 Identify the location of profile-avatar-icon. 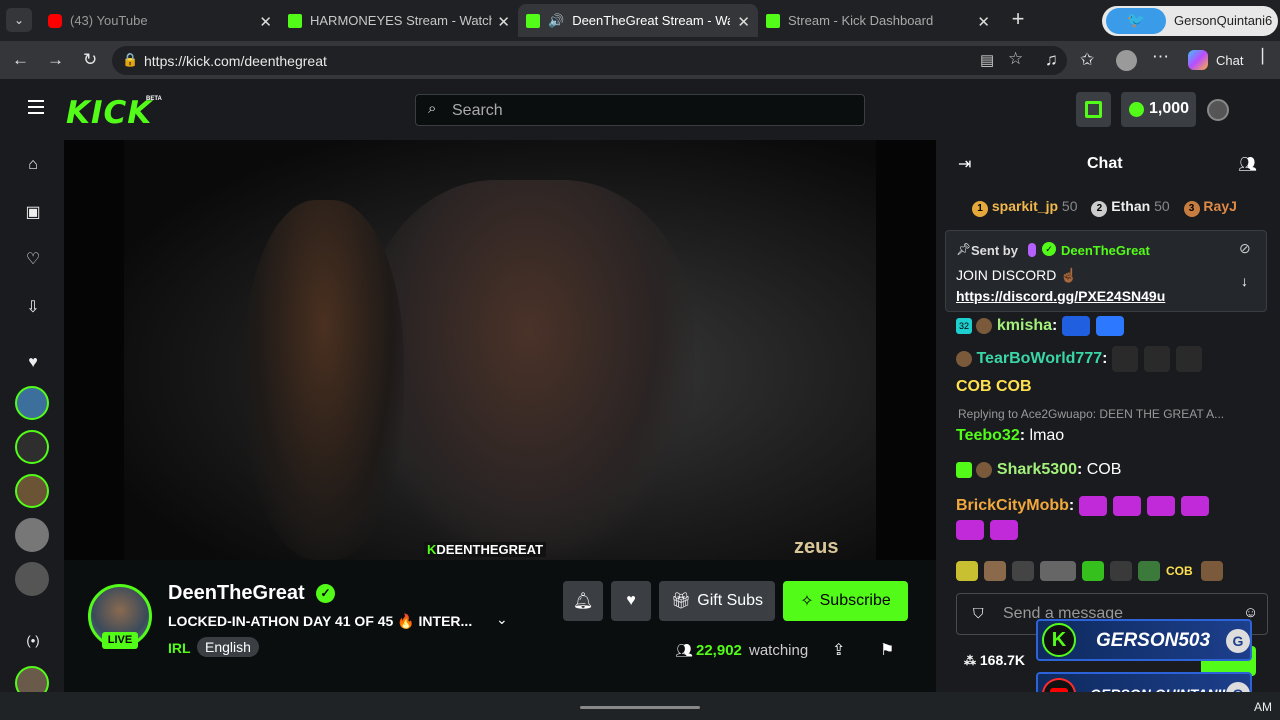
(1126, 60).